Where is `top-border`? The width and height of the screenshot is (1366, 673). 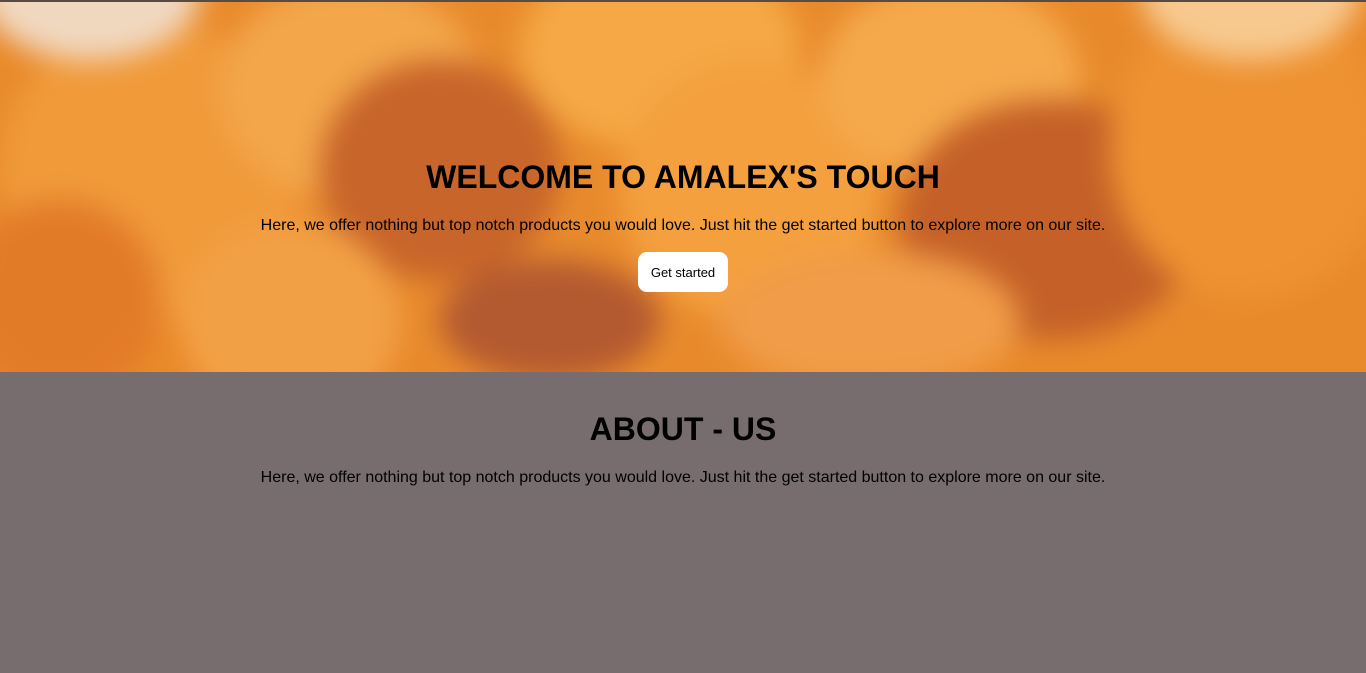
top-border is located at coordinates (683, 1).